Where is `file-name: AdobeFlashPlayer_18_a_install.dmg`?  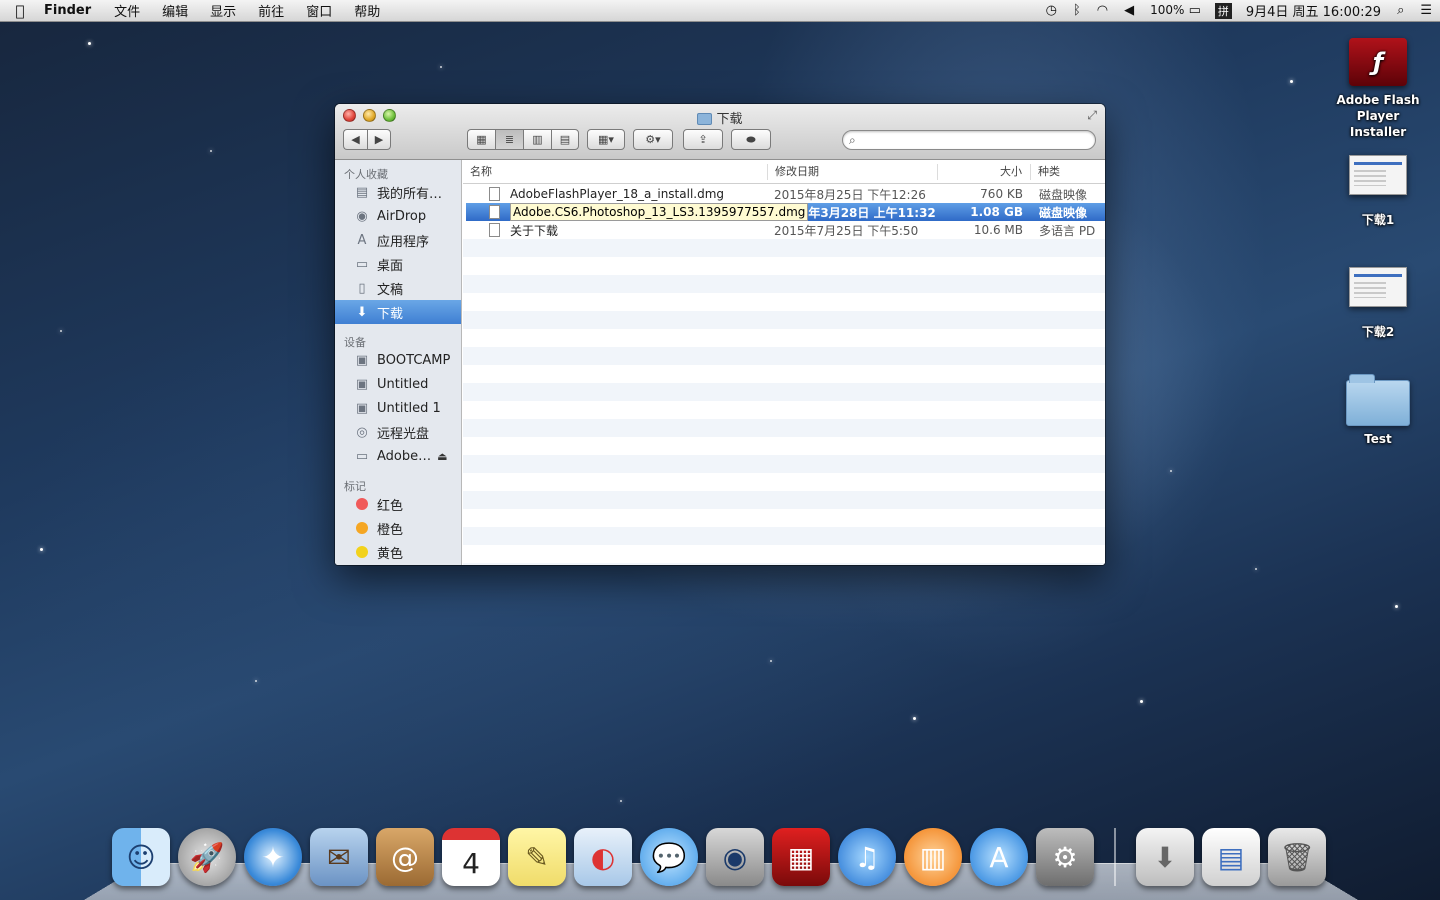
file-name: AdobeFlashPlayer_18_a_install.dmg is located at coordinates (615, 194).